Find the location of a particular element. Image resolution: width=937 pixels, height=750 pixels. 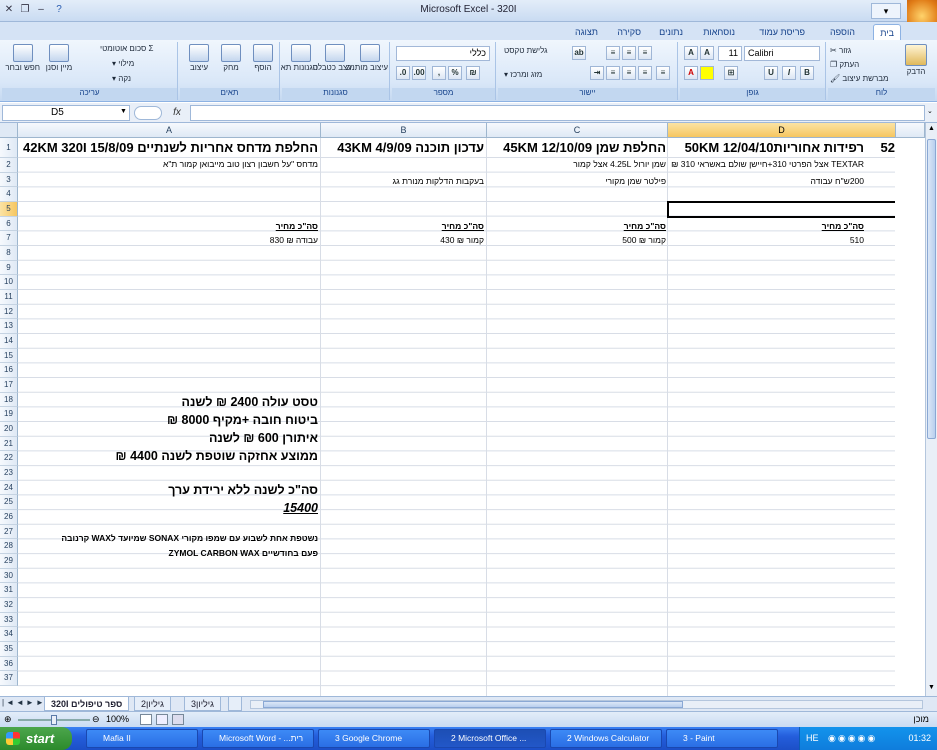

tab-formulas: נוסחאות is located at coordinates (719, 32).